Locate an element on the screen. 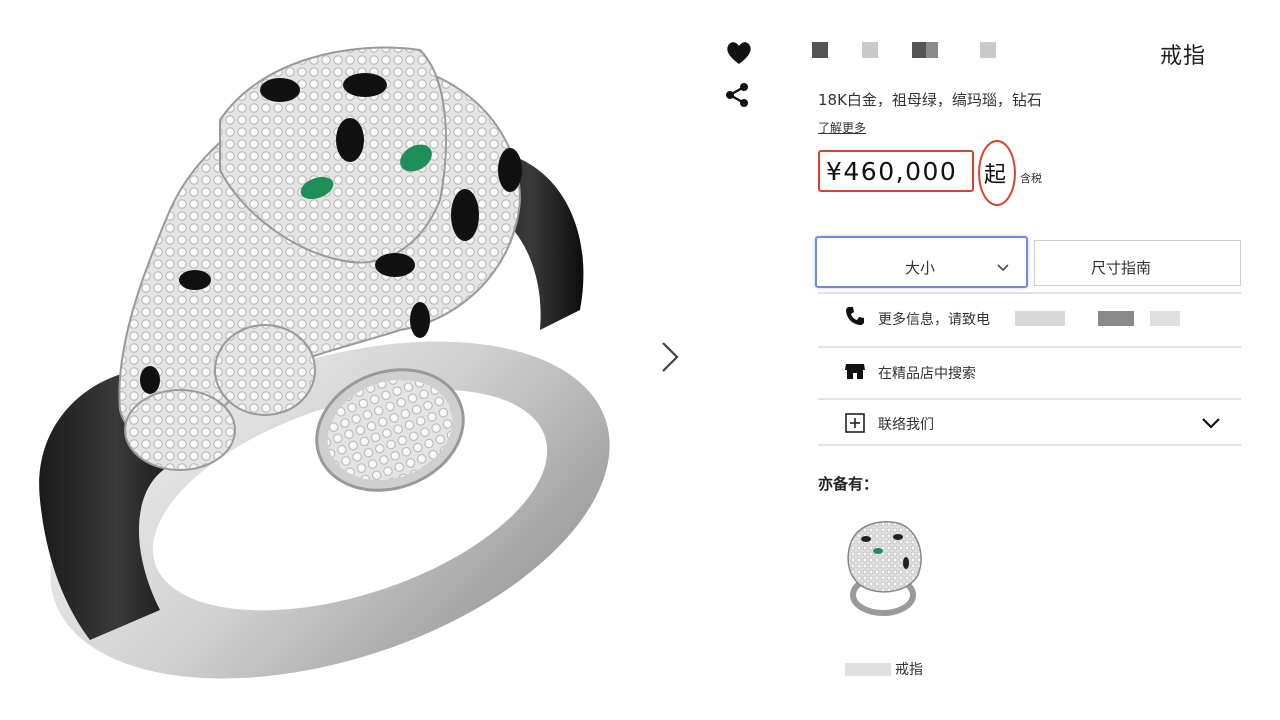  related-product-name: 戒指 is located at coordinates (909, 669).